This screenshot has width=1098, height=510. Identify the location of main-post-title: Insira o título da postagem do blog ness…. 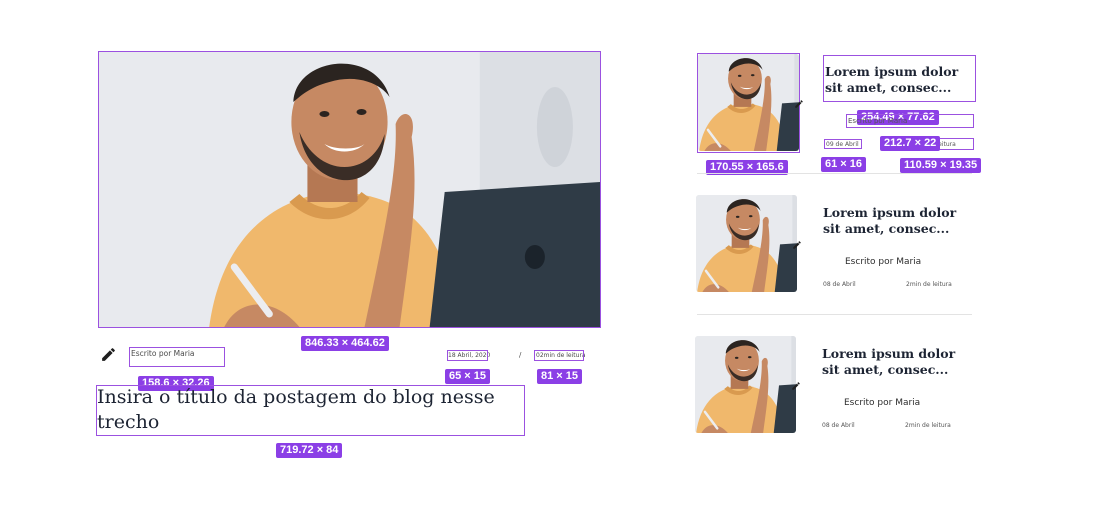
(311, 410).